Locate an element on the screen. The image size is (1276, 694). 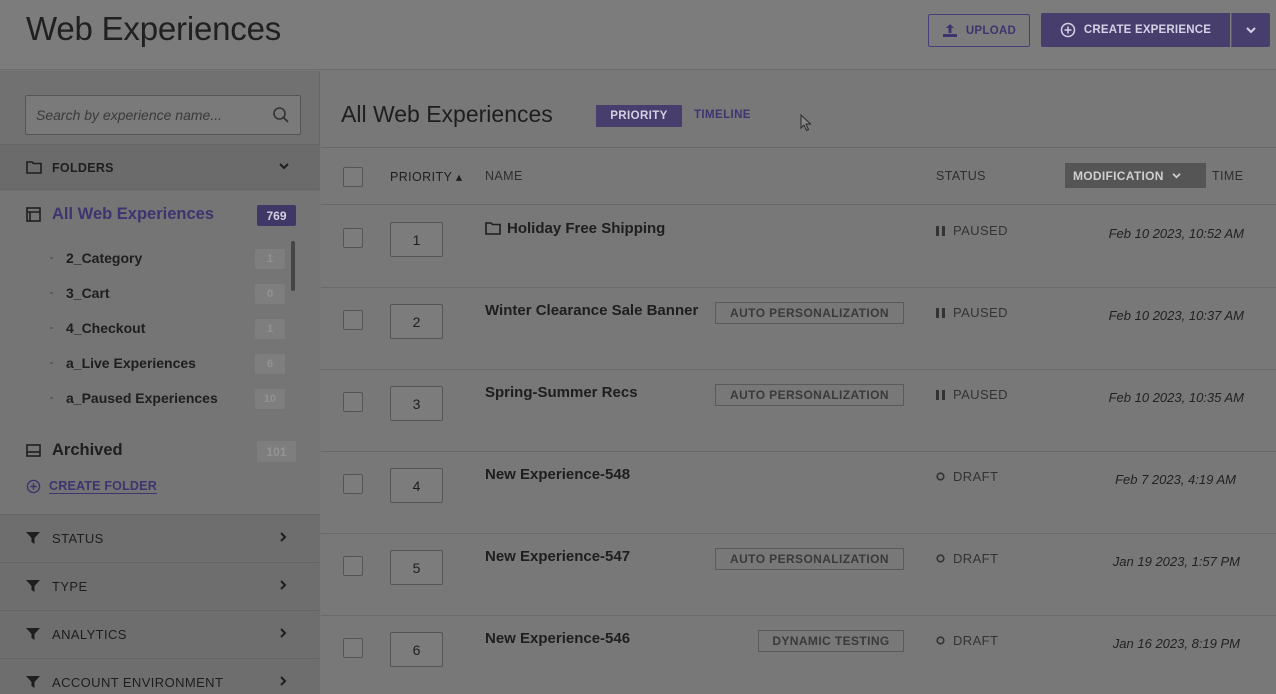
folder-icon is located at coordinates (493, 228).